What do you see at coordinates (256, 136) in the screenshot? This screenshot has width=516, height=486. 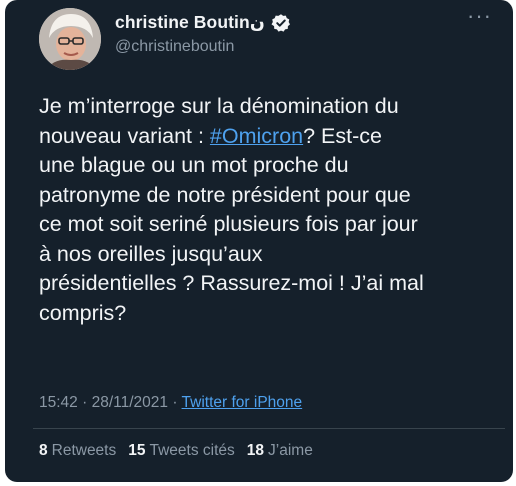 I see `hashtag-link: #Omicron` at bounding box center [256, 136].